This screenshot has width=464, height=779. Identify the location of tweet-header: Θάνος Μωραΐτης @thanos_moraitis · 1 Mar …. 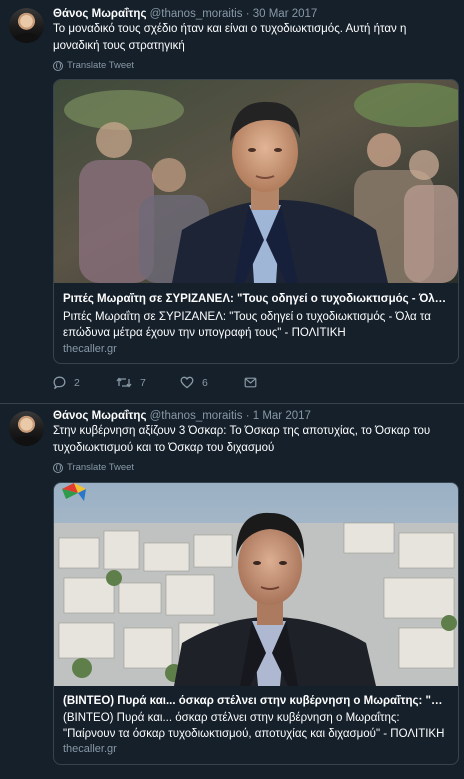
(182, 416).